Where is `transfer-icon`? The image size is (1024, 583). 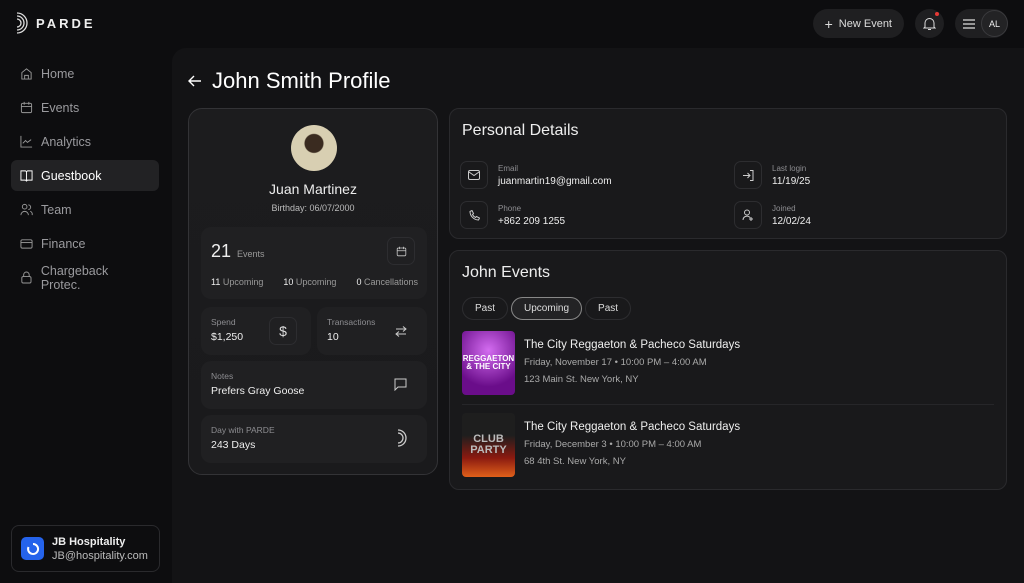
transfer-icon is located at coordinates (401, 331).